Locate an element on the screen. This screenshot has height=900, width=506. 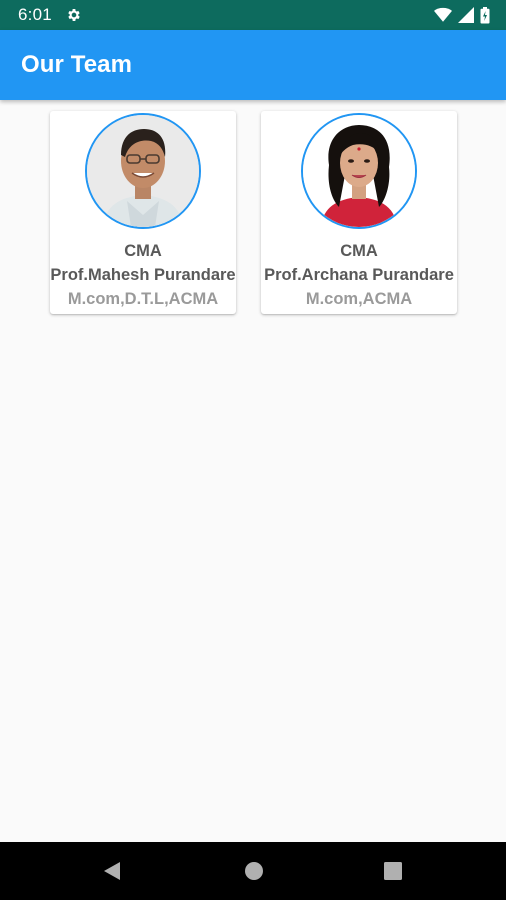
gear-icon is located at coordinates (74, 15).